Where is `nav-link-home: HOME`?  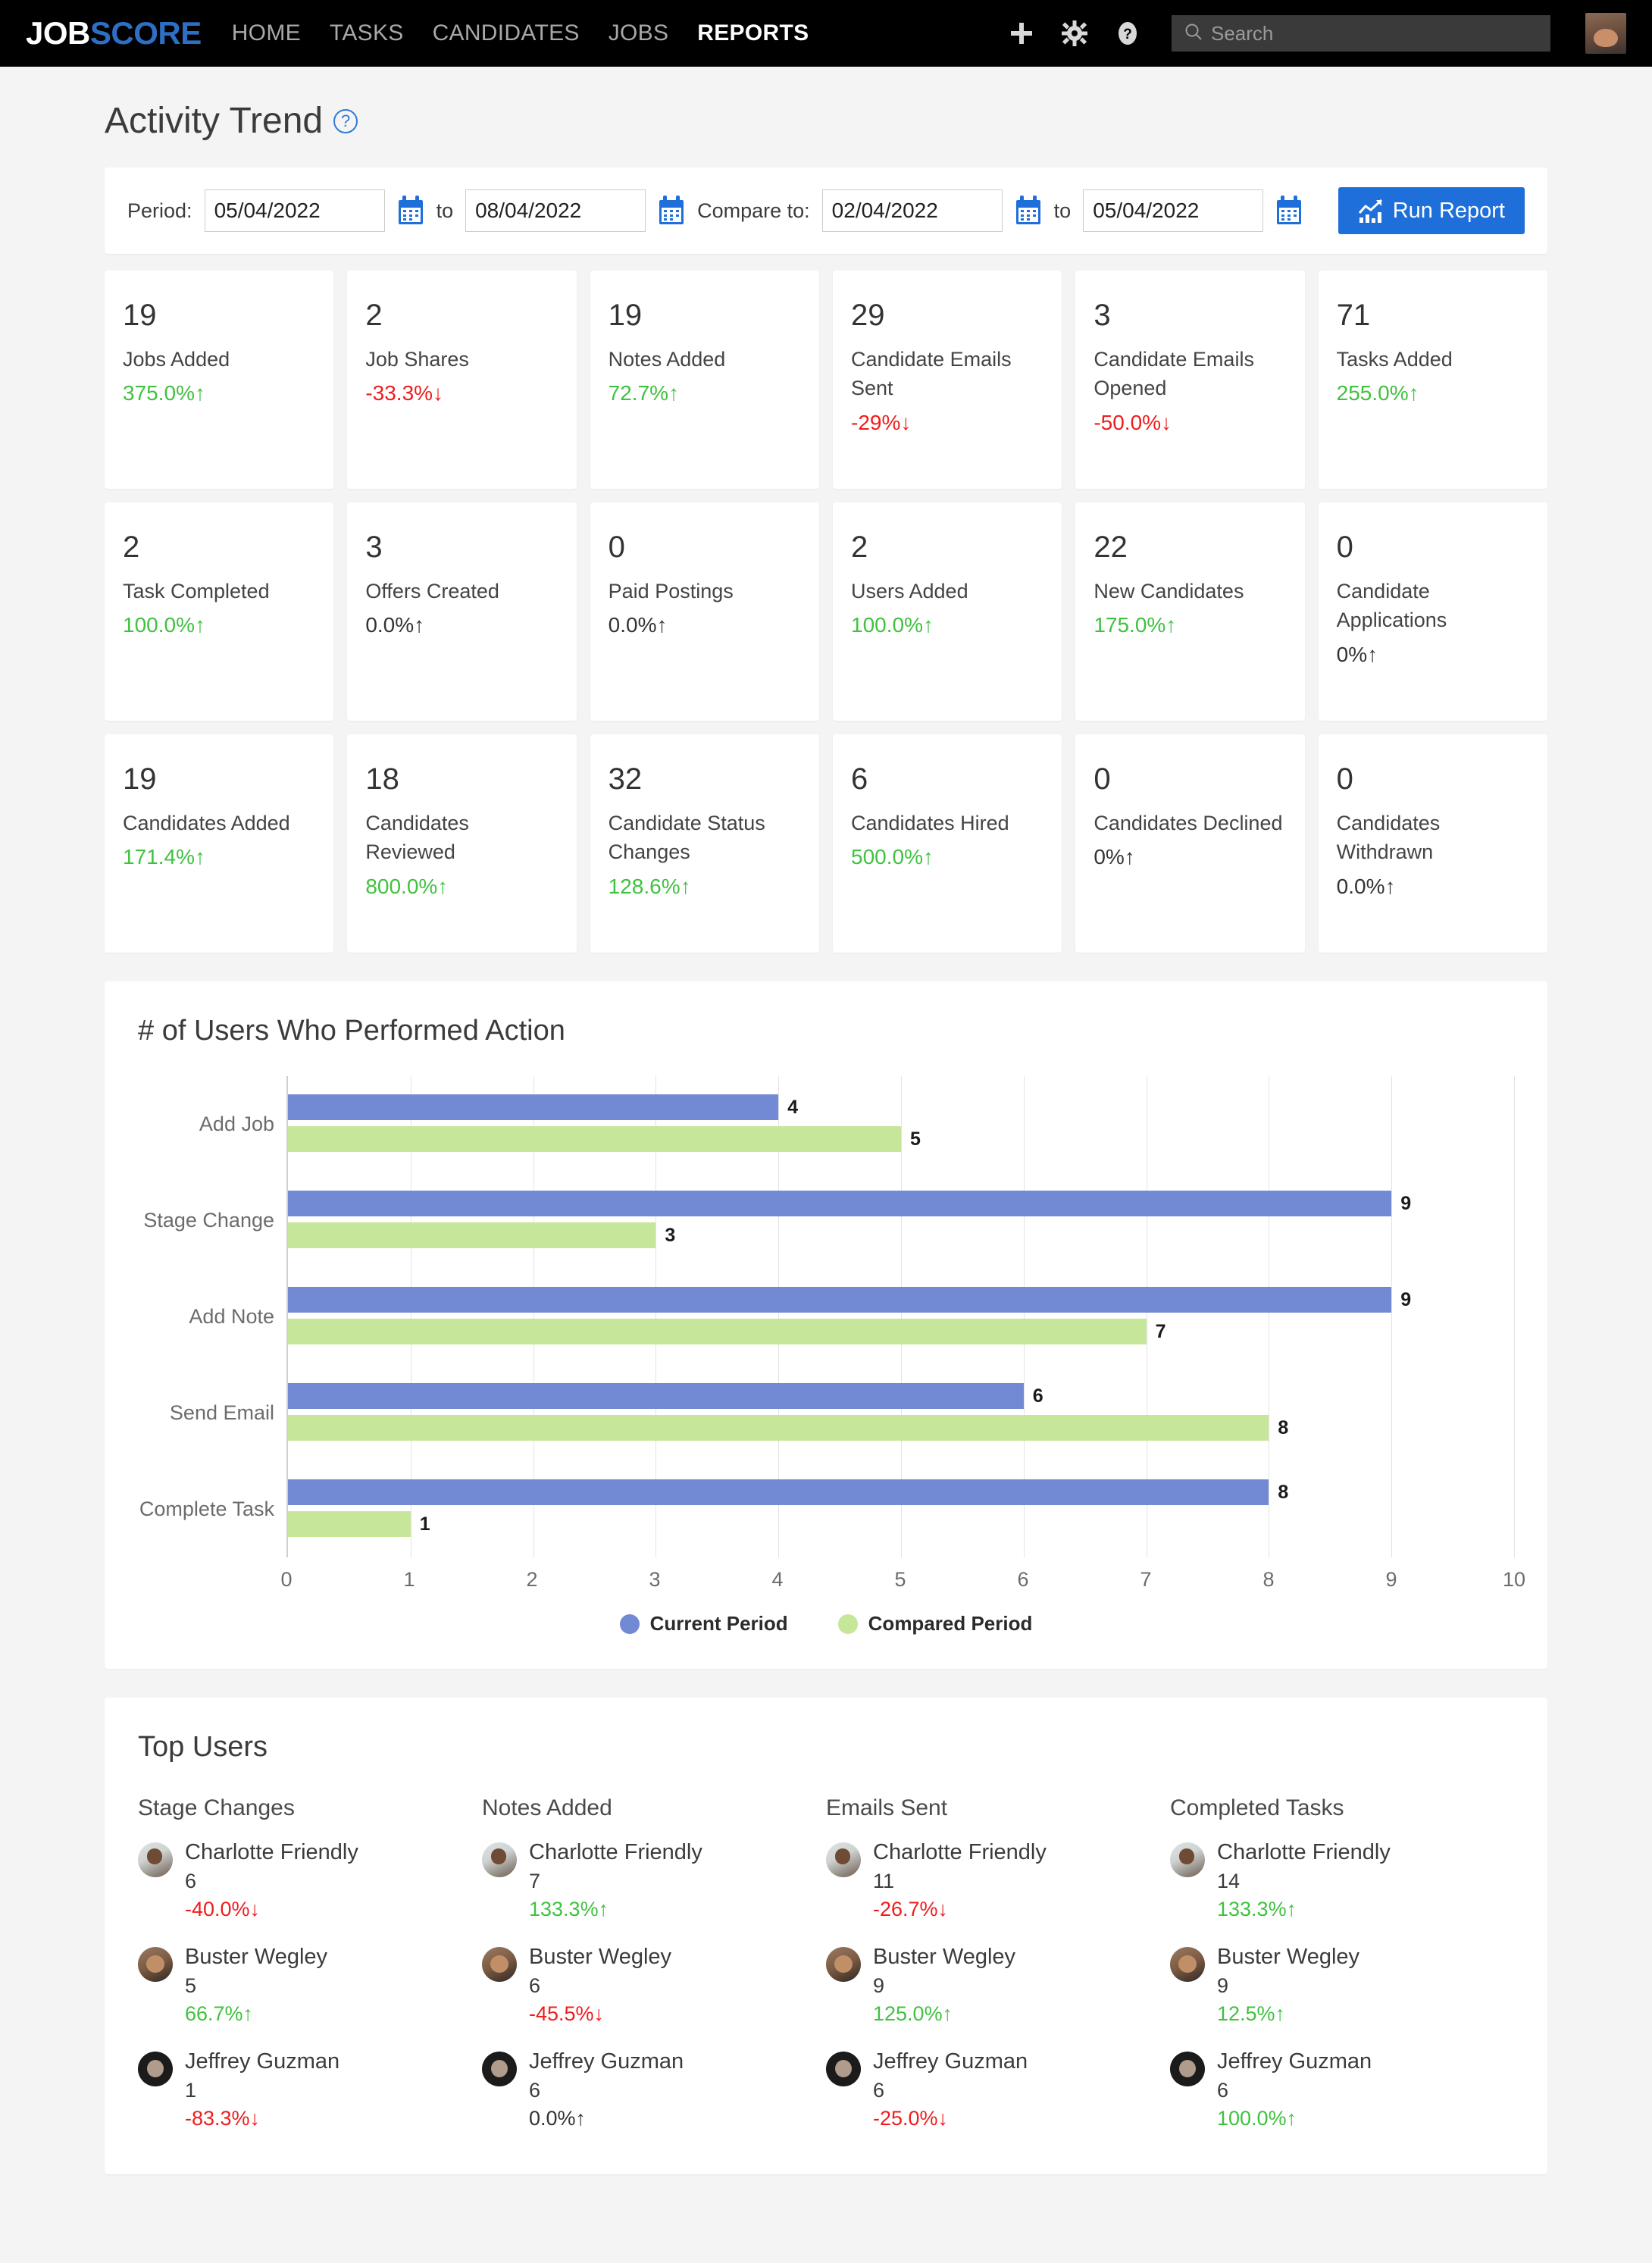
nav-link-home: HOME is located at coordinates (266, 33).